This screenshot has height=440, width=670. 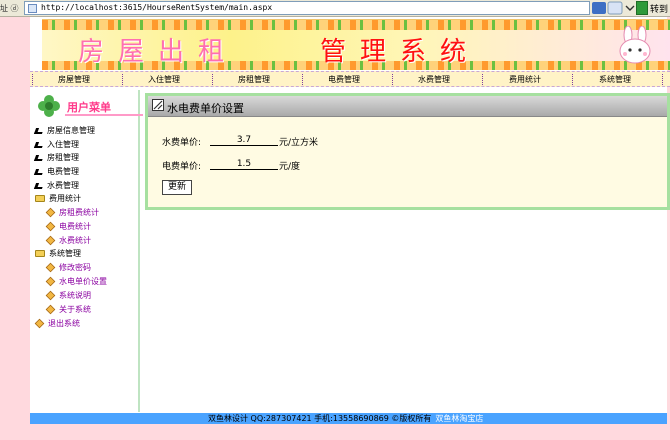 What do you see at coordinates (290, 167) in the screenshot?
I see `electric-price-unit: 元/度` at bounding box center [290, 167].